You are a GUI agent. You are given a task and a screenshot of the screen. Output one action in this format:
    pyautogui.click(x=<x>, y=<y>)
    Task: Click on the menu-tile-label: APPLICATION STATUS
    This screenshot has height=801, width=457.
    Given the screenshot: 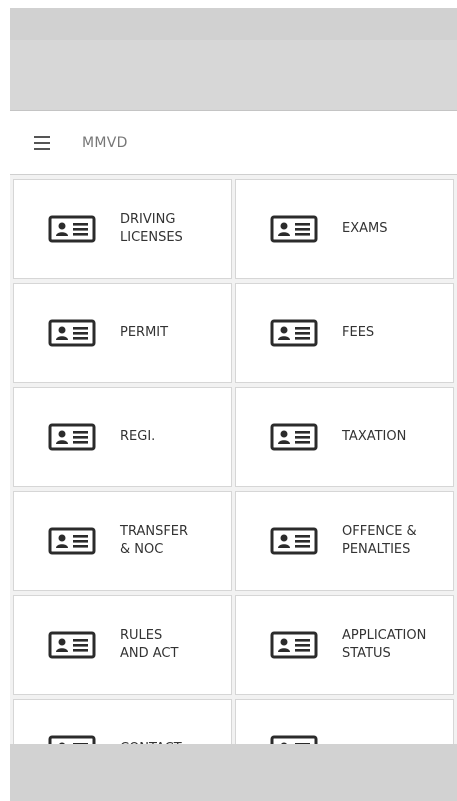 What is the action you would take?
    pyautogui.click(x=384, y=644)
    